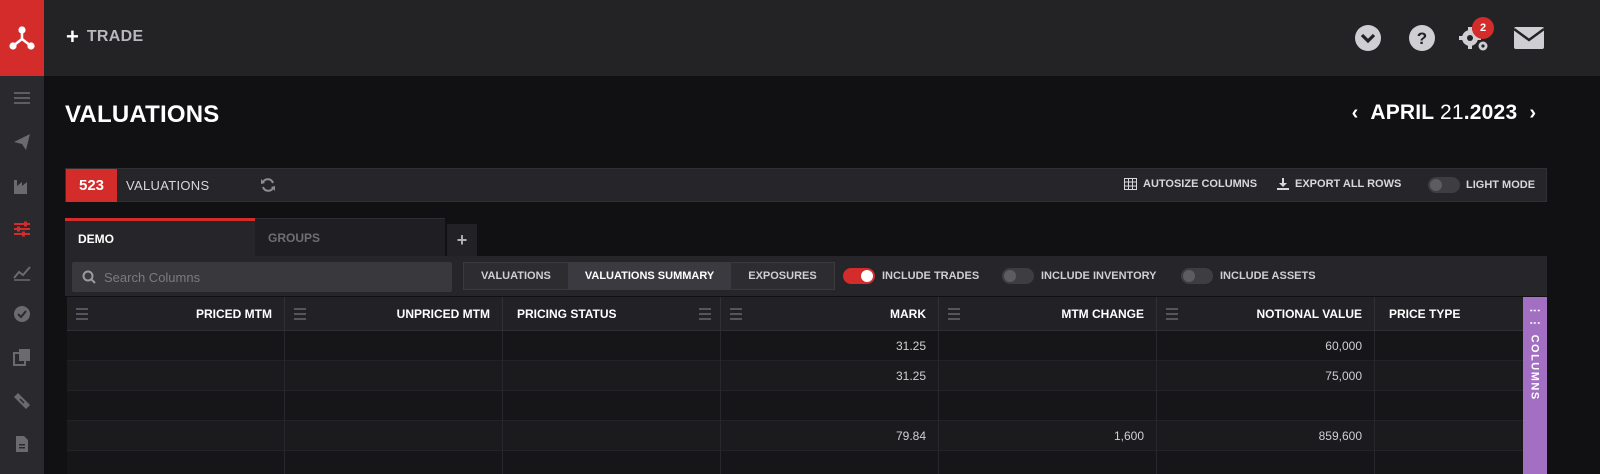  What do you see at coordinates (1309, 314) in the screenshot?
I see `column-header-label: NOTIONAL VALUE` at bounding box center [1309, 314].